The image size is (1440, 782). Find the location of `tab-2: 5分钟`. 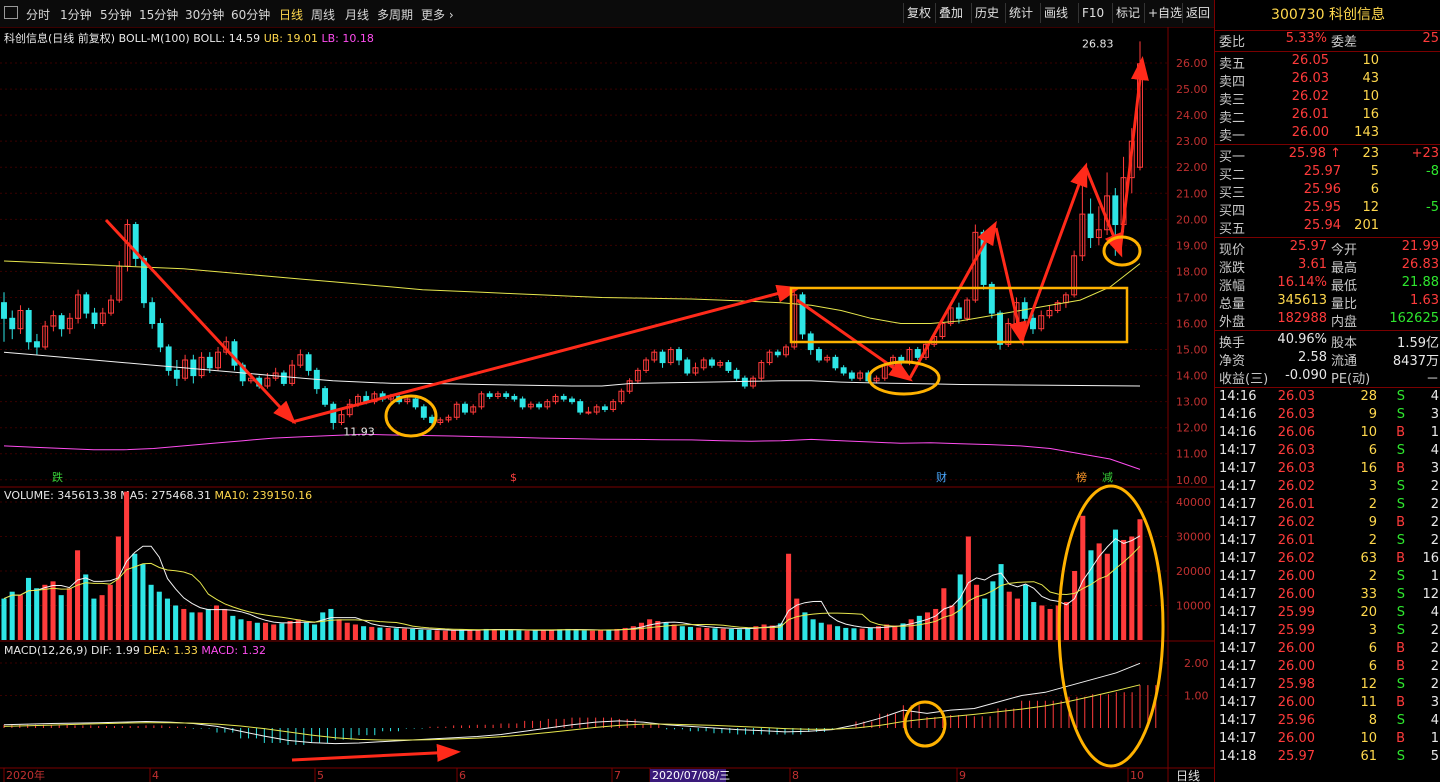

tab-2: 5分钟 is located at coordinates (116, 14).